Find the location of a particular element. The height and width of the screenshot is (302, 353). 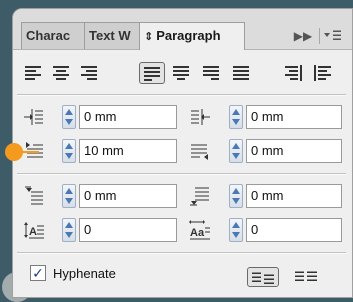

annotation-marker-orange is located at coordinates (14, 152).